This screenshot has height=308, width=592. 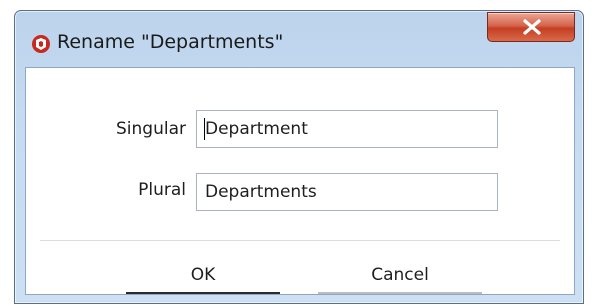 I want to click on singular-label: Singular, so click(x=151, y=129).